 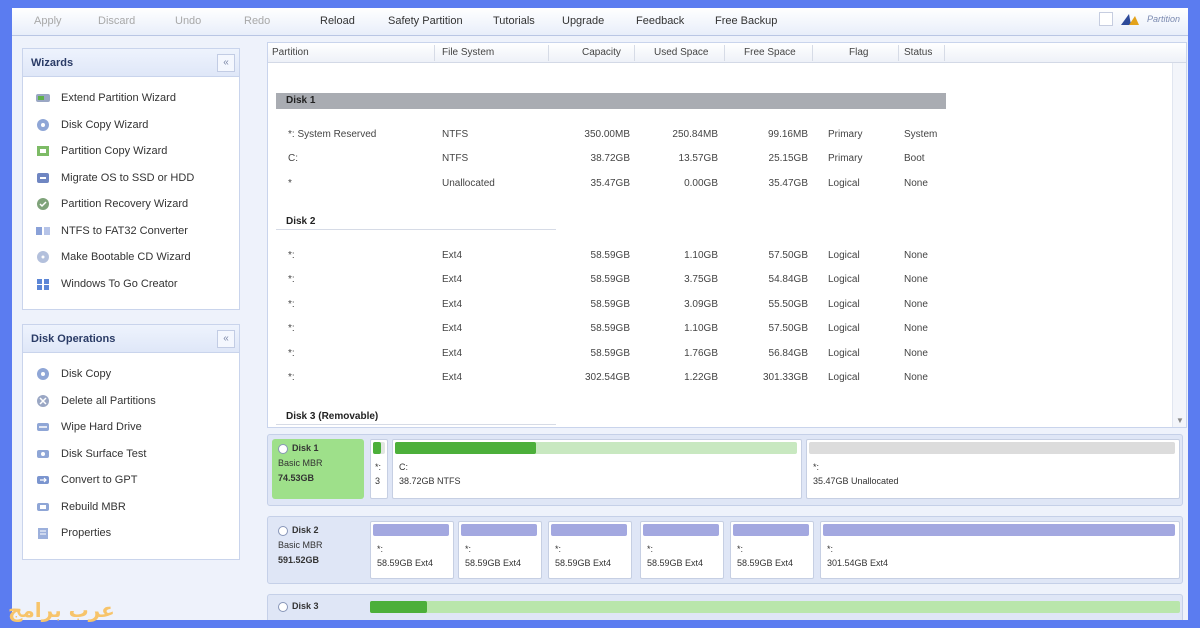 What do you see at coordinates (660, 21) in the screenshot?
I see `feedback-button: Feedback` at bounding box center [660, 21].